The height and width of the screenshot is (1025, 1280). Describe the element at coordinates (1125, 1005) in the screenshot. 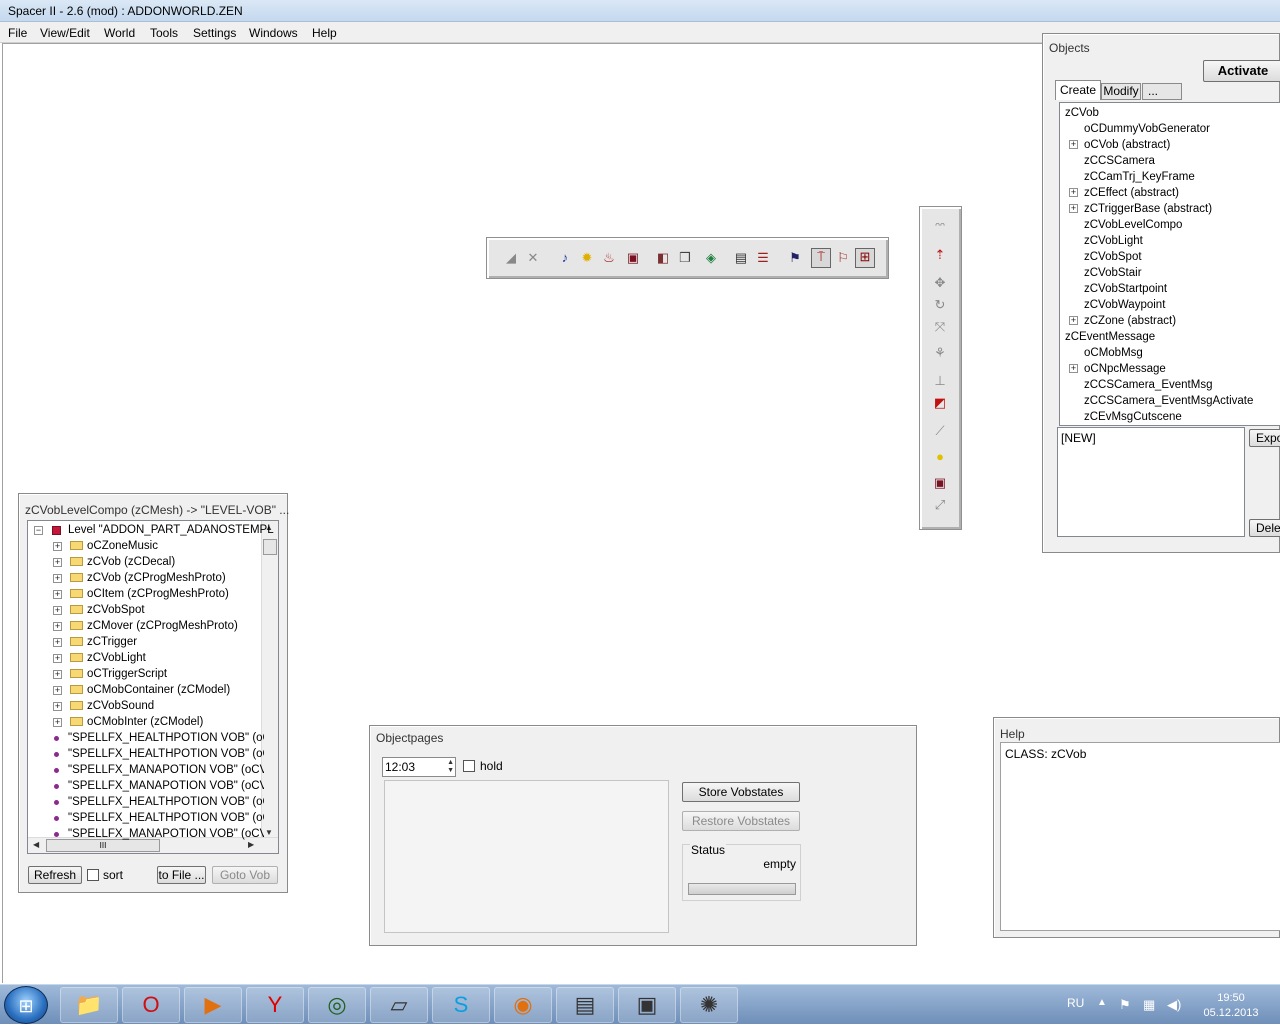

I see `action-center-icon: ⚑` at that location.